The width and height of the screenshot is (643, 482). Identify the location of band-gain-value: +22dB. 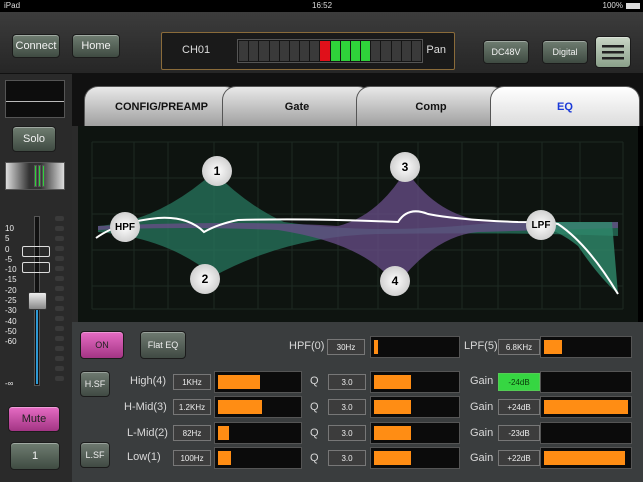
(519, 458).